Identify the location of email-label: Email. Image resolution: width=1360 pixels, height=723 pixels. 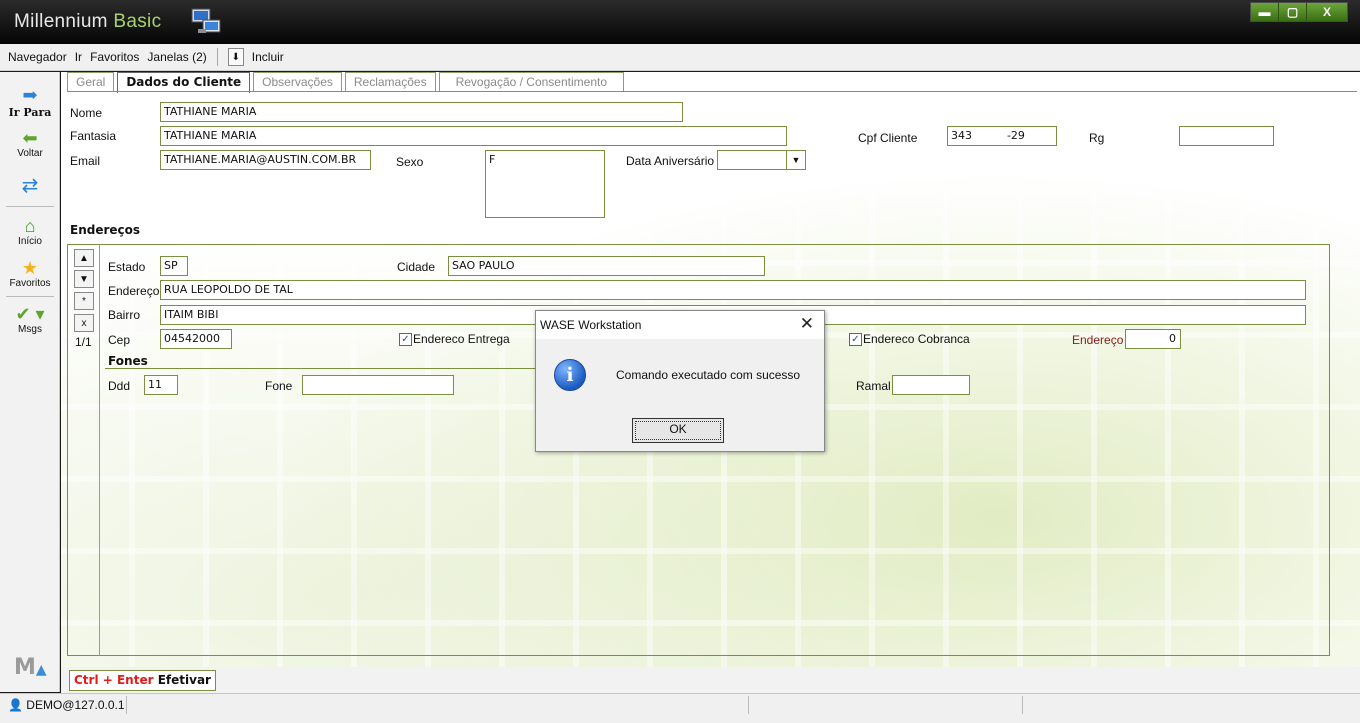
(85, 161).